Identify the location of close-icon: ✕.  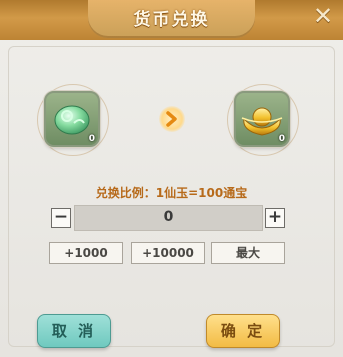
(323, 16).